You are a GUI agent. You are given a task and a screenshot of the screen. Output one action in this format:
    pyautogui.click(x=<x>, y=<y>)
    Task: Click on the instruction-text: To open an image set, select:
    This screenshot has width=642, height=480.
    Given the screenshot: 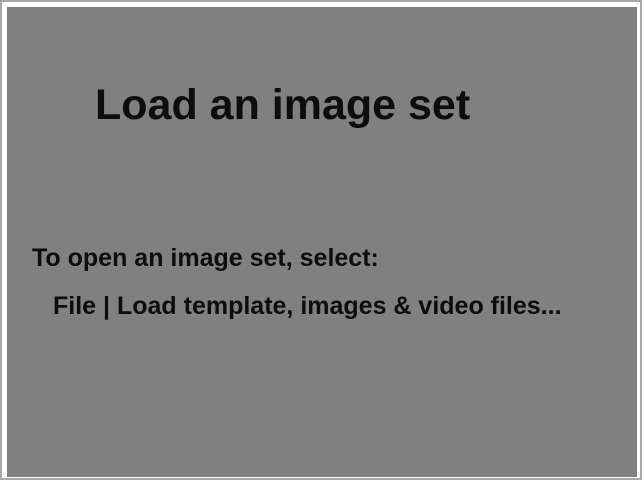 What is the action you would take?
    pyautogui.click(x=205, y=258)
    